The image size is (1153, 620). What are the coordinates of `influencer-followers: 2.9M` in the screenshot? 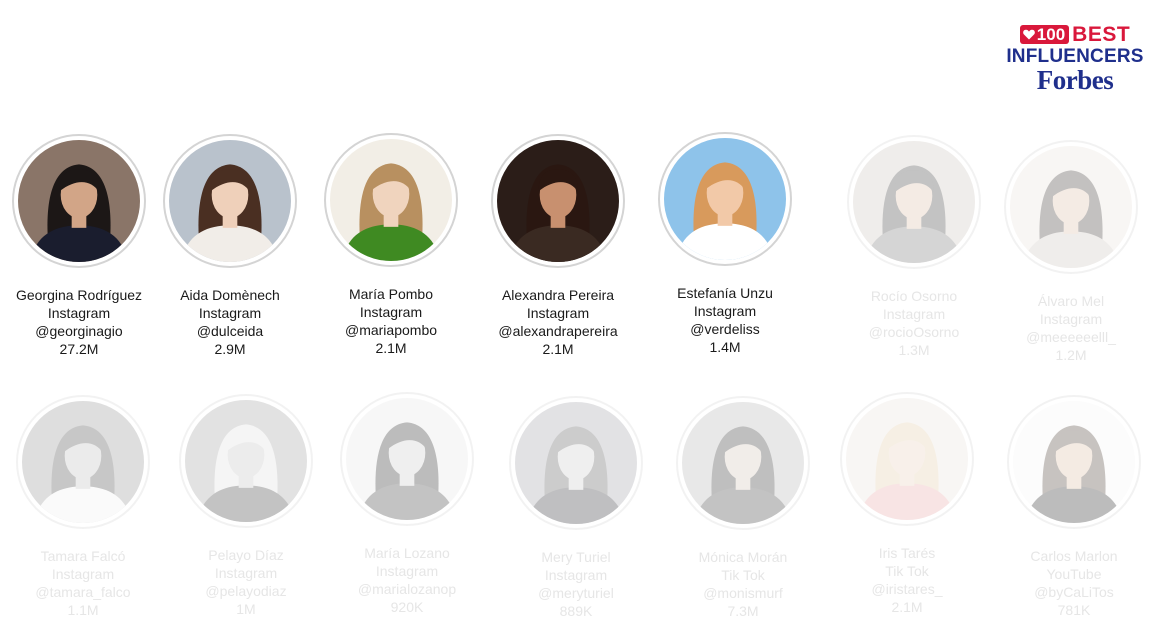 It's located at (230, 349).